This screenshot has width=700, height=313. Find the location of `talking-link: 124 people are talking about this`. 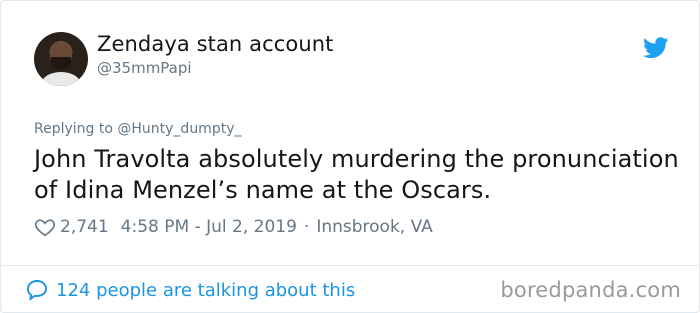

talking-link: 124 people are talking about this is located at coordinates (190, 290).